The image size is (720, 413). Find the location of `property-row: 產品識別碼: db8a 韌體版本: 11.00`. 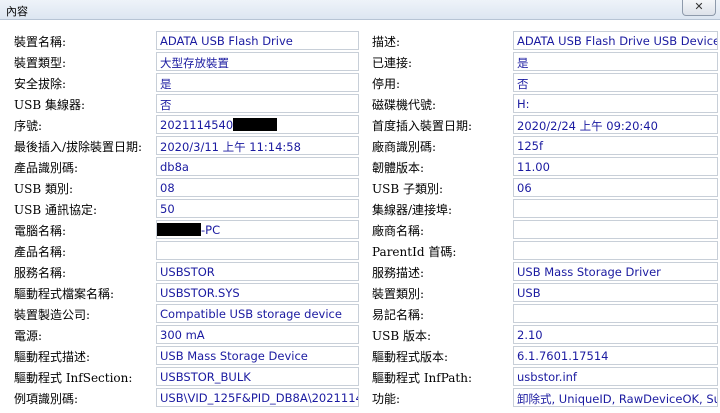

property-row: 產品識別碼: db8a 韌體版本: 11.00 is located at coordinates (360, 166).